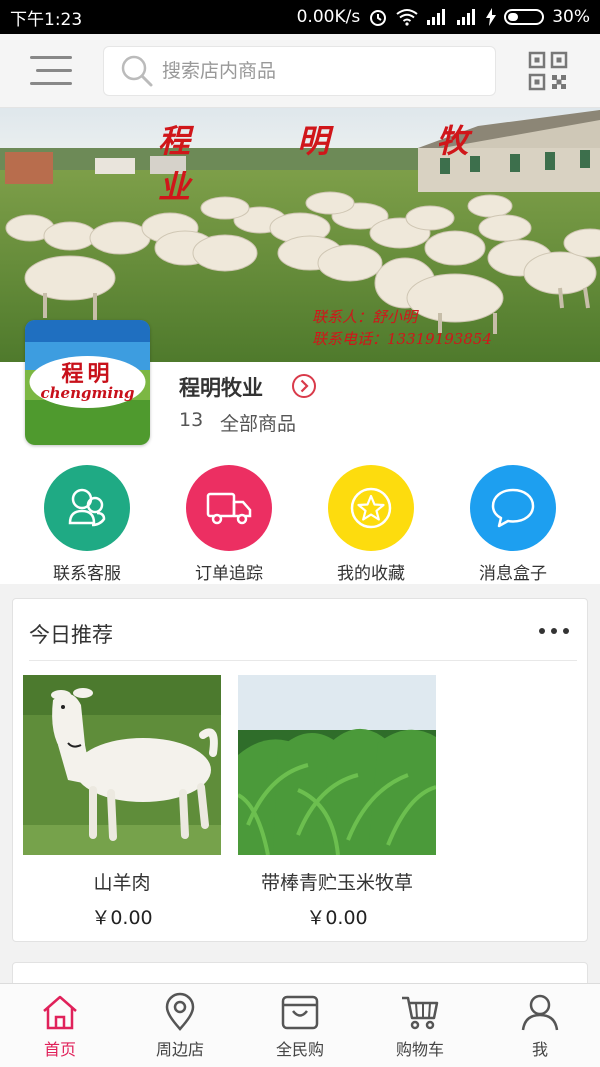 The width and height of the screenshot is (600, 1067). Describe the element at coordinates (513, 574) in the screenshot. I see `quick-action-label: 消息盒子` at that location.